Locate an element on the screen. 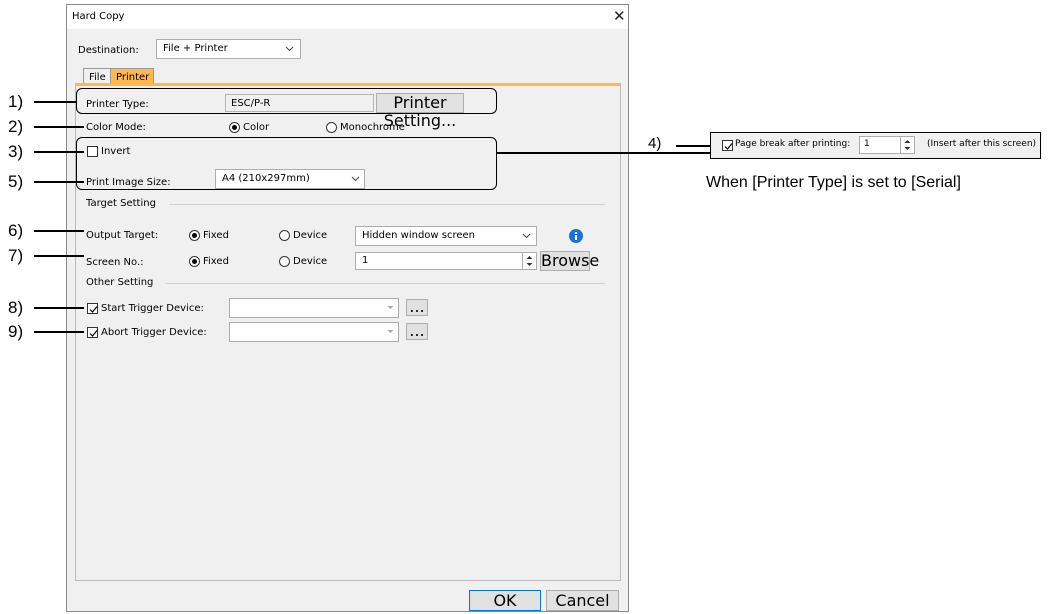 This screenshot has width=1051, height=614. output-fixed-radio is located at coordinates (194, 235).